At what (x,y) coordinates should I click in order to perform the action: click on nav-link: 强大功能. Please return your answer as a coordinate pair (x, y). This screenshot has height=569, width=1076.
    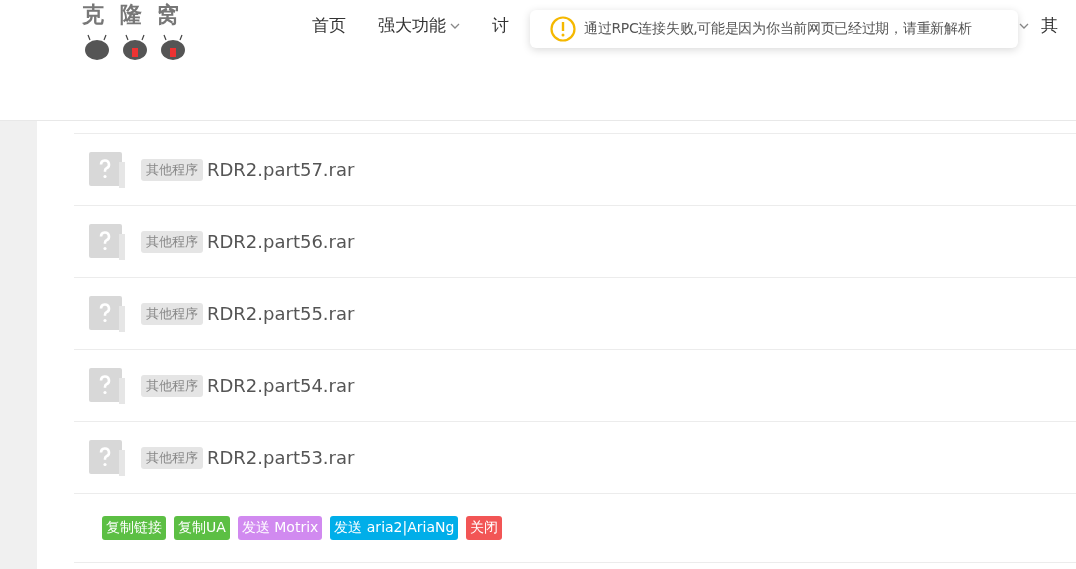
    Looking at the image, I should click on (419, 25).